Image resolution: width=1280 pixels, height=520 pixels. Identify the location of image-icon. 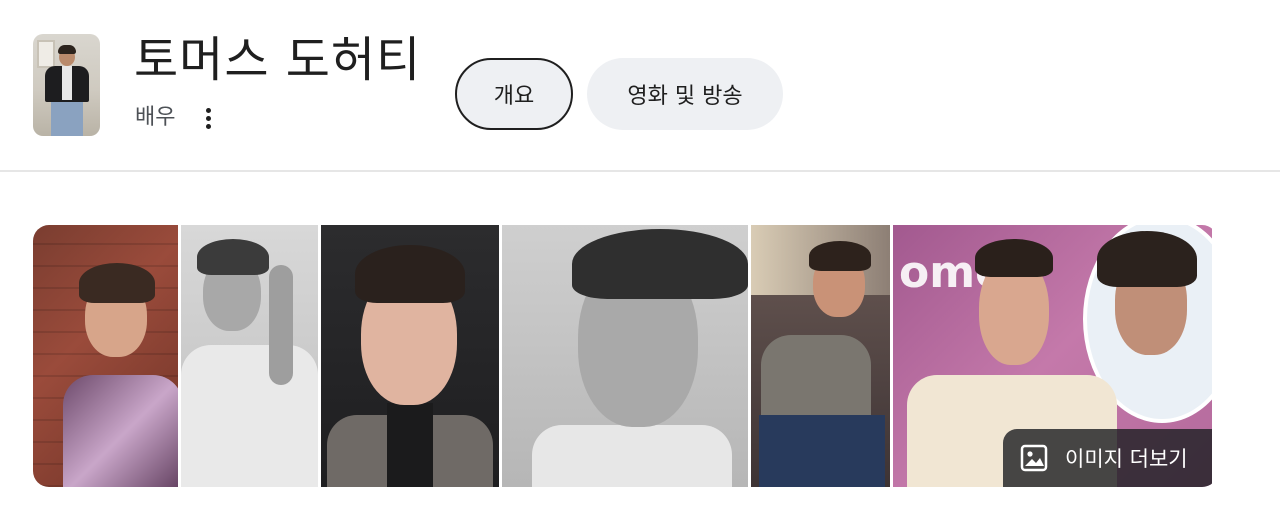
(1034, 458).